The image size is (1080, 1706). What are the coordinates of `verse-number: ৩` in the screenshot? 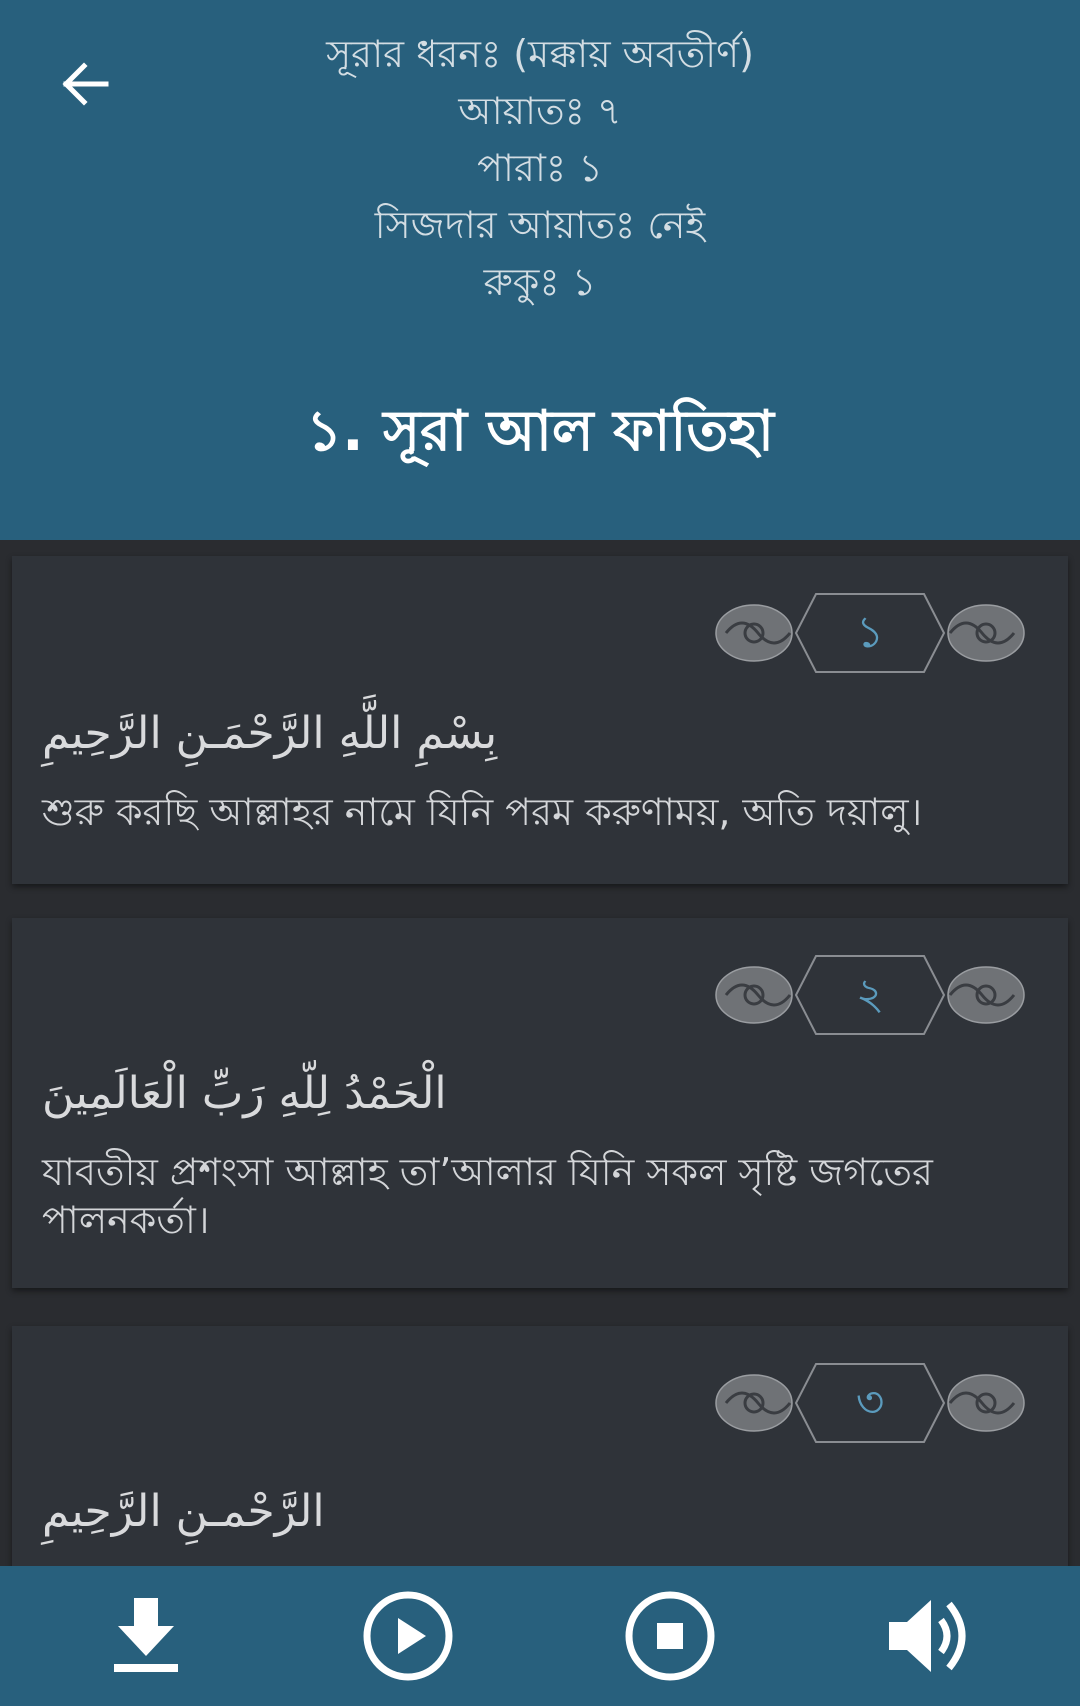 It's located at (870, 1402).